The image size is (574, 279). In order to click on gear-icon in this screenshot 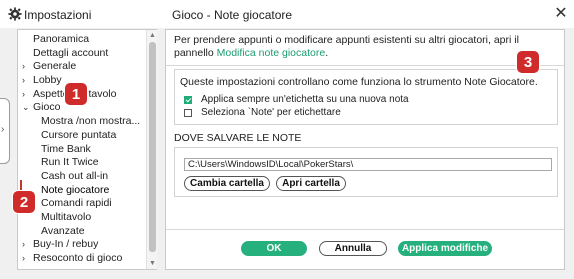, I will do `click(15, 14)`.